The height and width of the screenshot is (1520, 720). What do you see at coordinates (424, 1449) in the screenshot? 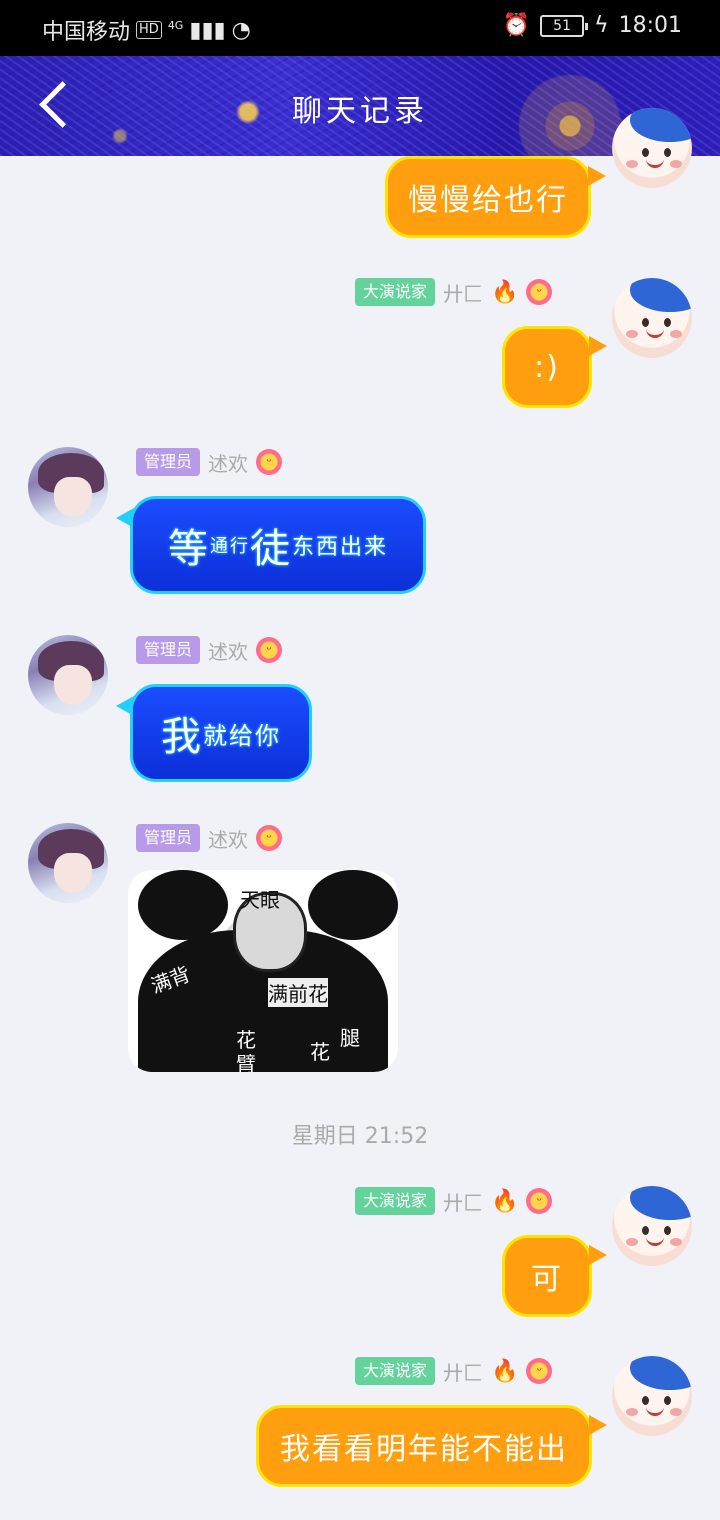
I see `message-text: 我看看明年能不能出` at bounding box center [424, 1449].